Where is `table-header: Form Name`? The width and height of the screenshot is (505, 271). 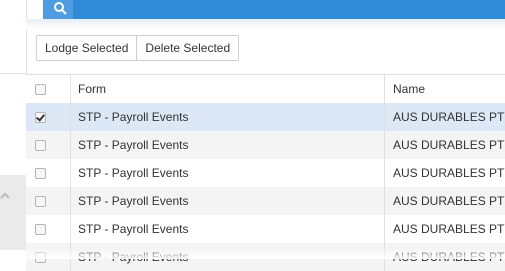
table-header: Form Name is located at coordinates (265, 89).